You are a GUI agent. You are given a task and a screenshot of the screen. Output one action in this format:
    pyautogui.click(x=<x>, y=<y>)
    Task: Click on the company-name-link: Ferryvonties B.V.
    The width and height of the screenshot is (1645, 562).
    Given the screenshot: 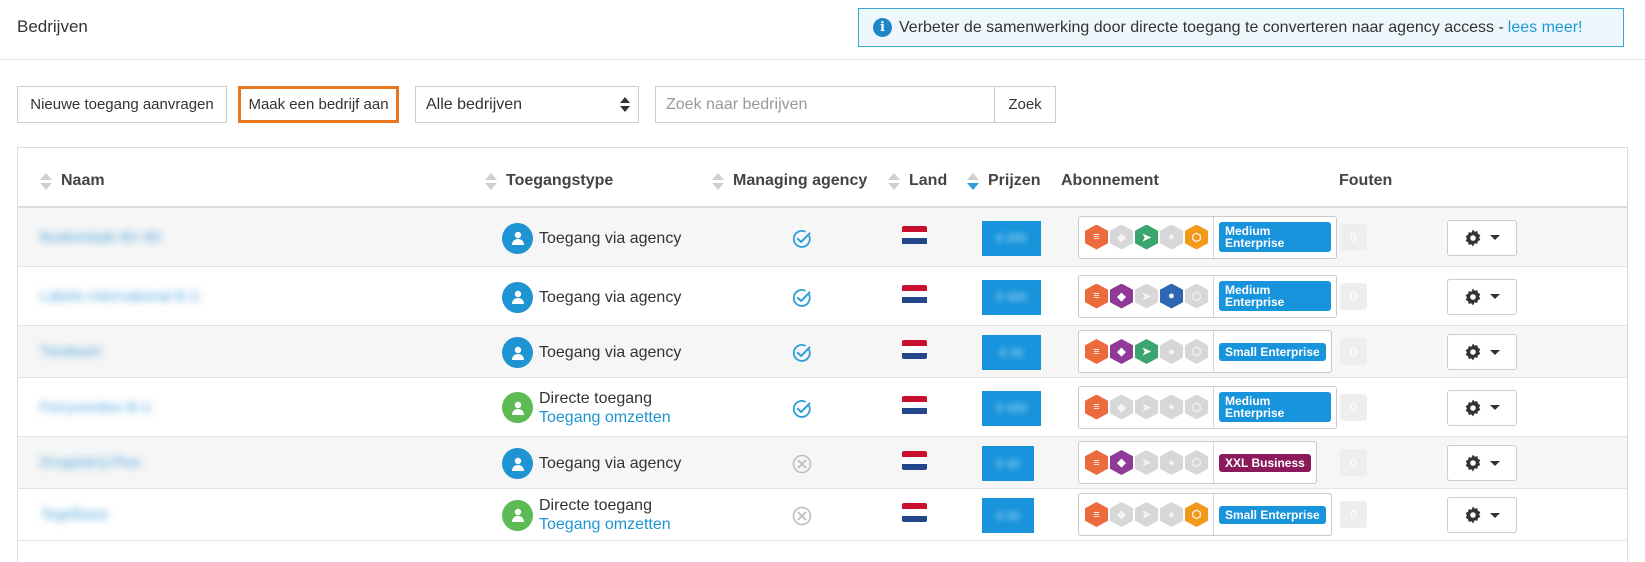 What is the action you would take?
    pyautogui.click(x=97, y=407)
    